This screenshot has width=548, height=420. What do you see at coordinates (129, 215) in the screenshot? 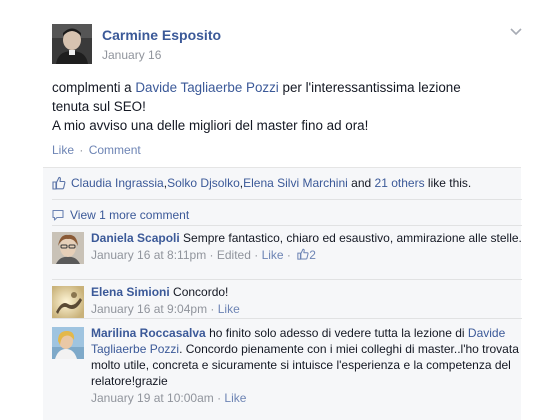
I see `view-more-comments-label: View 1 more comment` at bounding box center [129, 215].